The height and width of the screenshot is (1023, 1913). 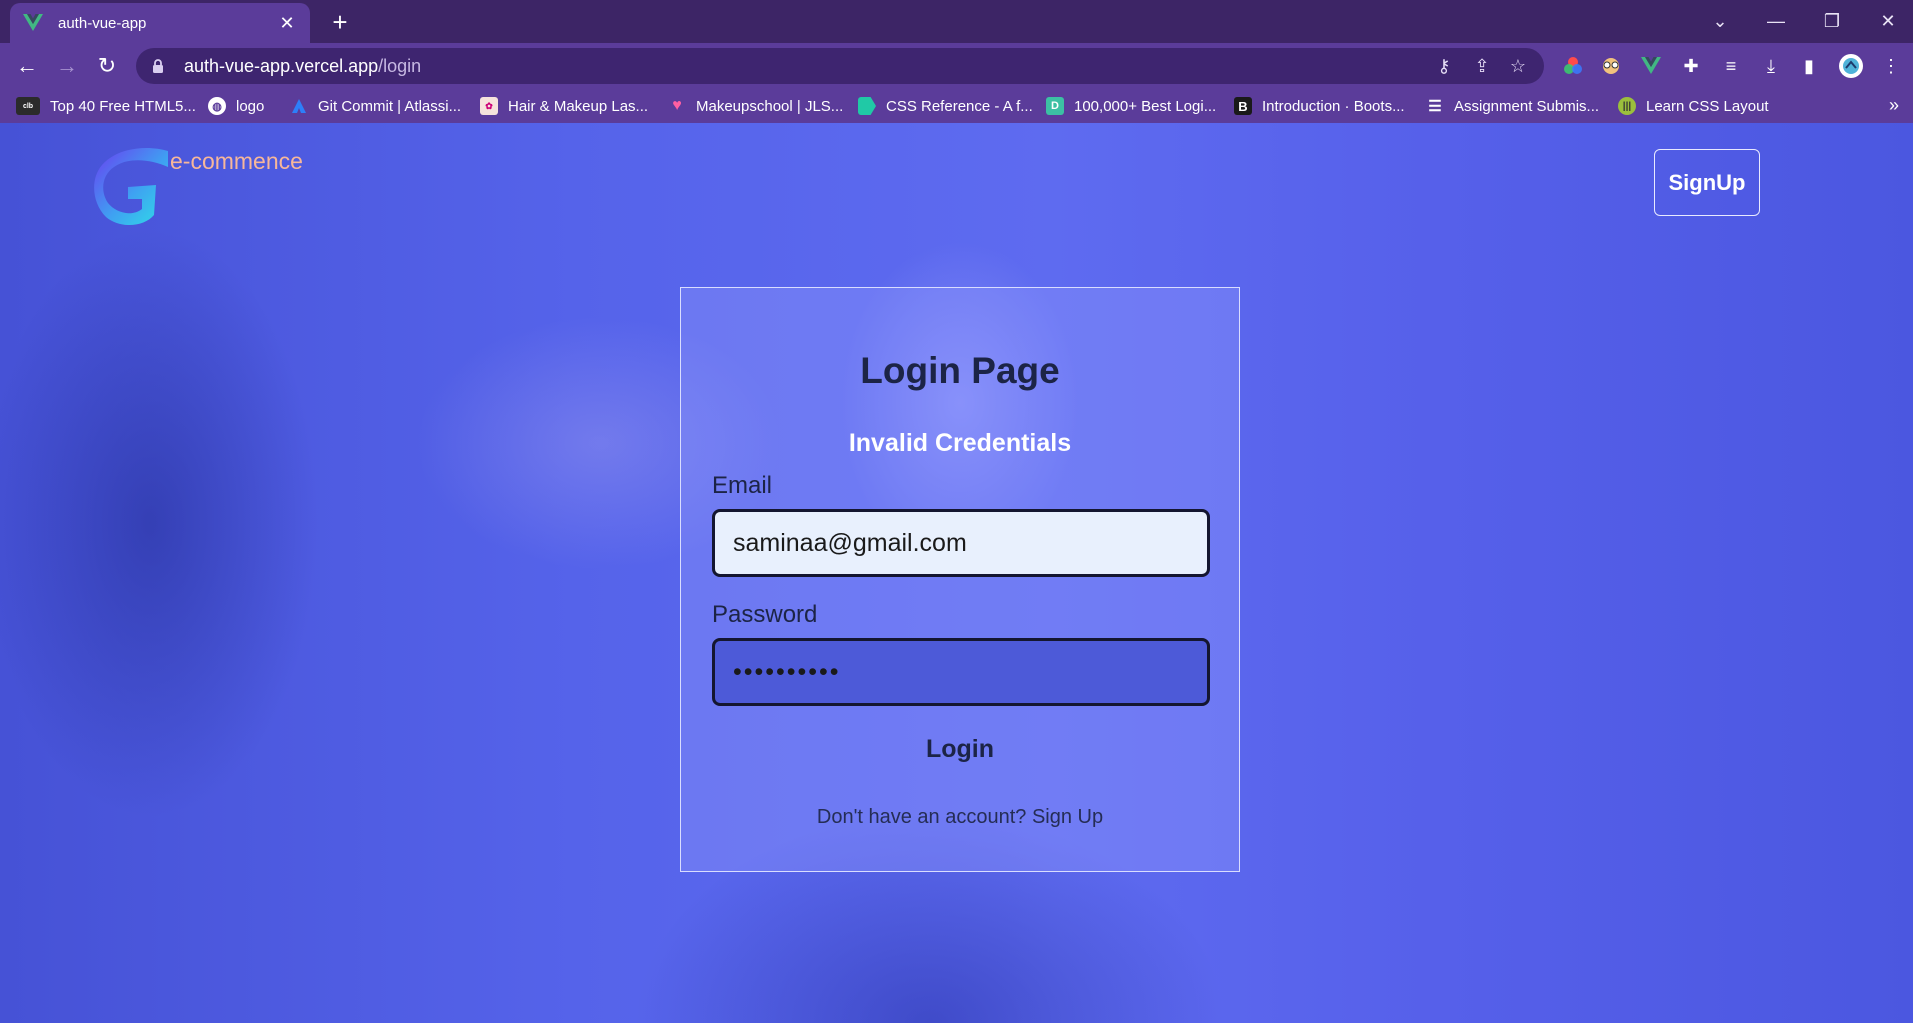 What do you see at coordinates (677, 105) in the screenshot?
I see `lips-icon: ♥` at bounding box center [677, 105].